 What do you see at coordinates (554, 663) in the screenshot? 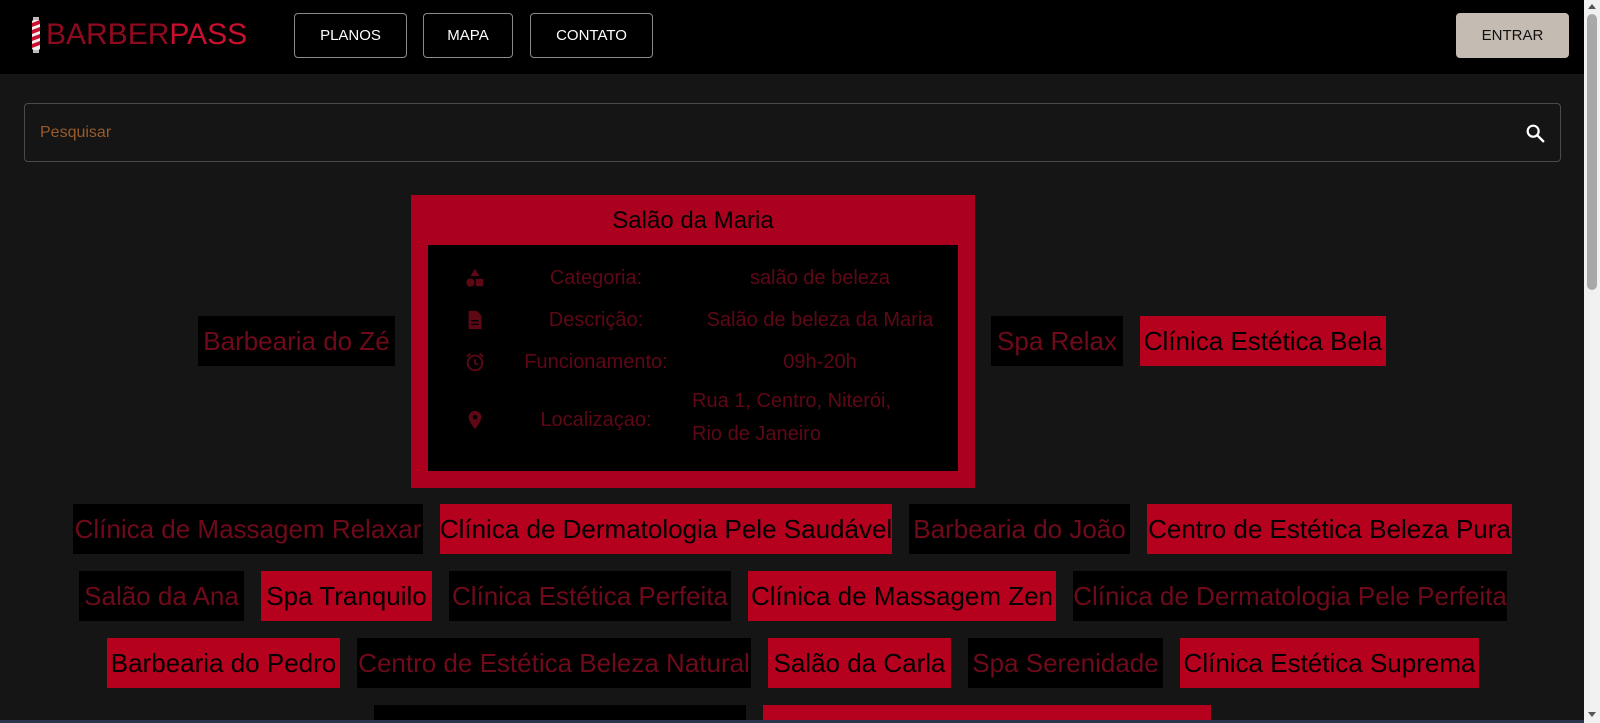
I see `business-card: Centro de Estética Beleza Natural` at bounding box center [554, 663].